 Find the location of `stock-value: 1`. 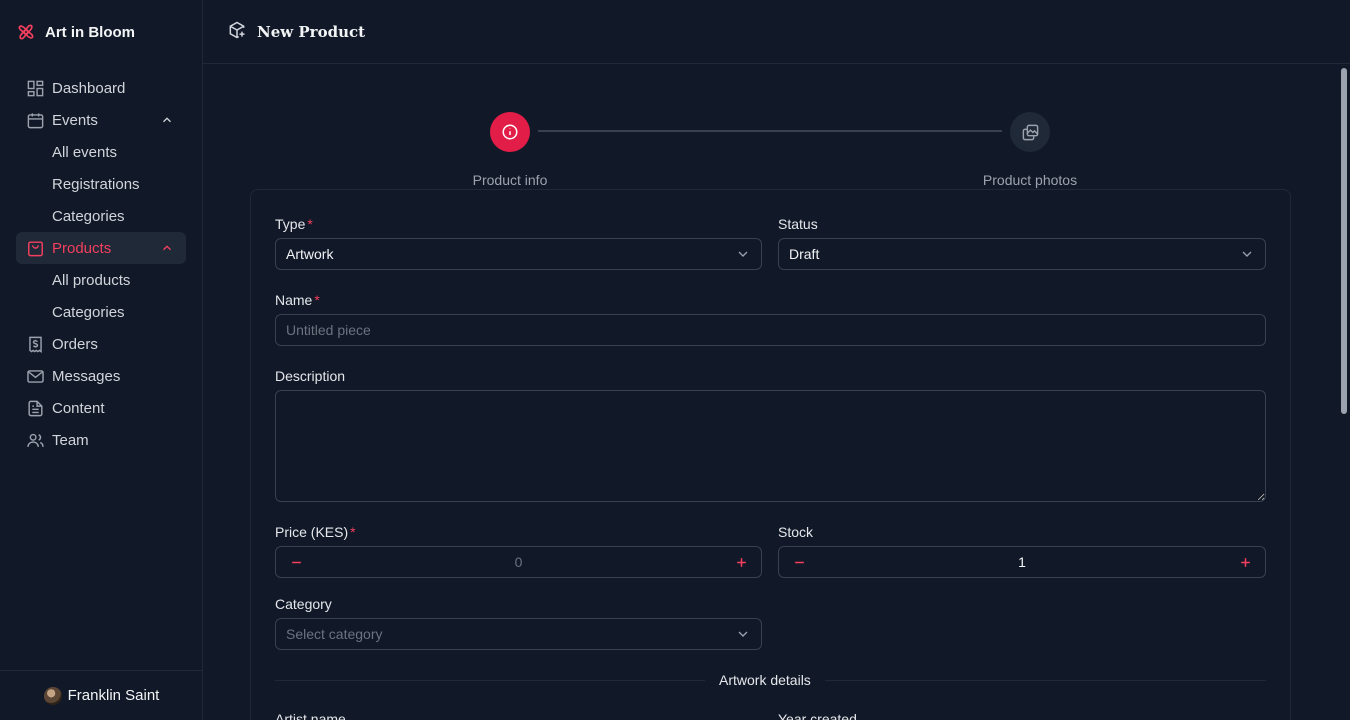

stock-value: 1 is located at coordinates (1022, 562).